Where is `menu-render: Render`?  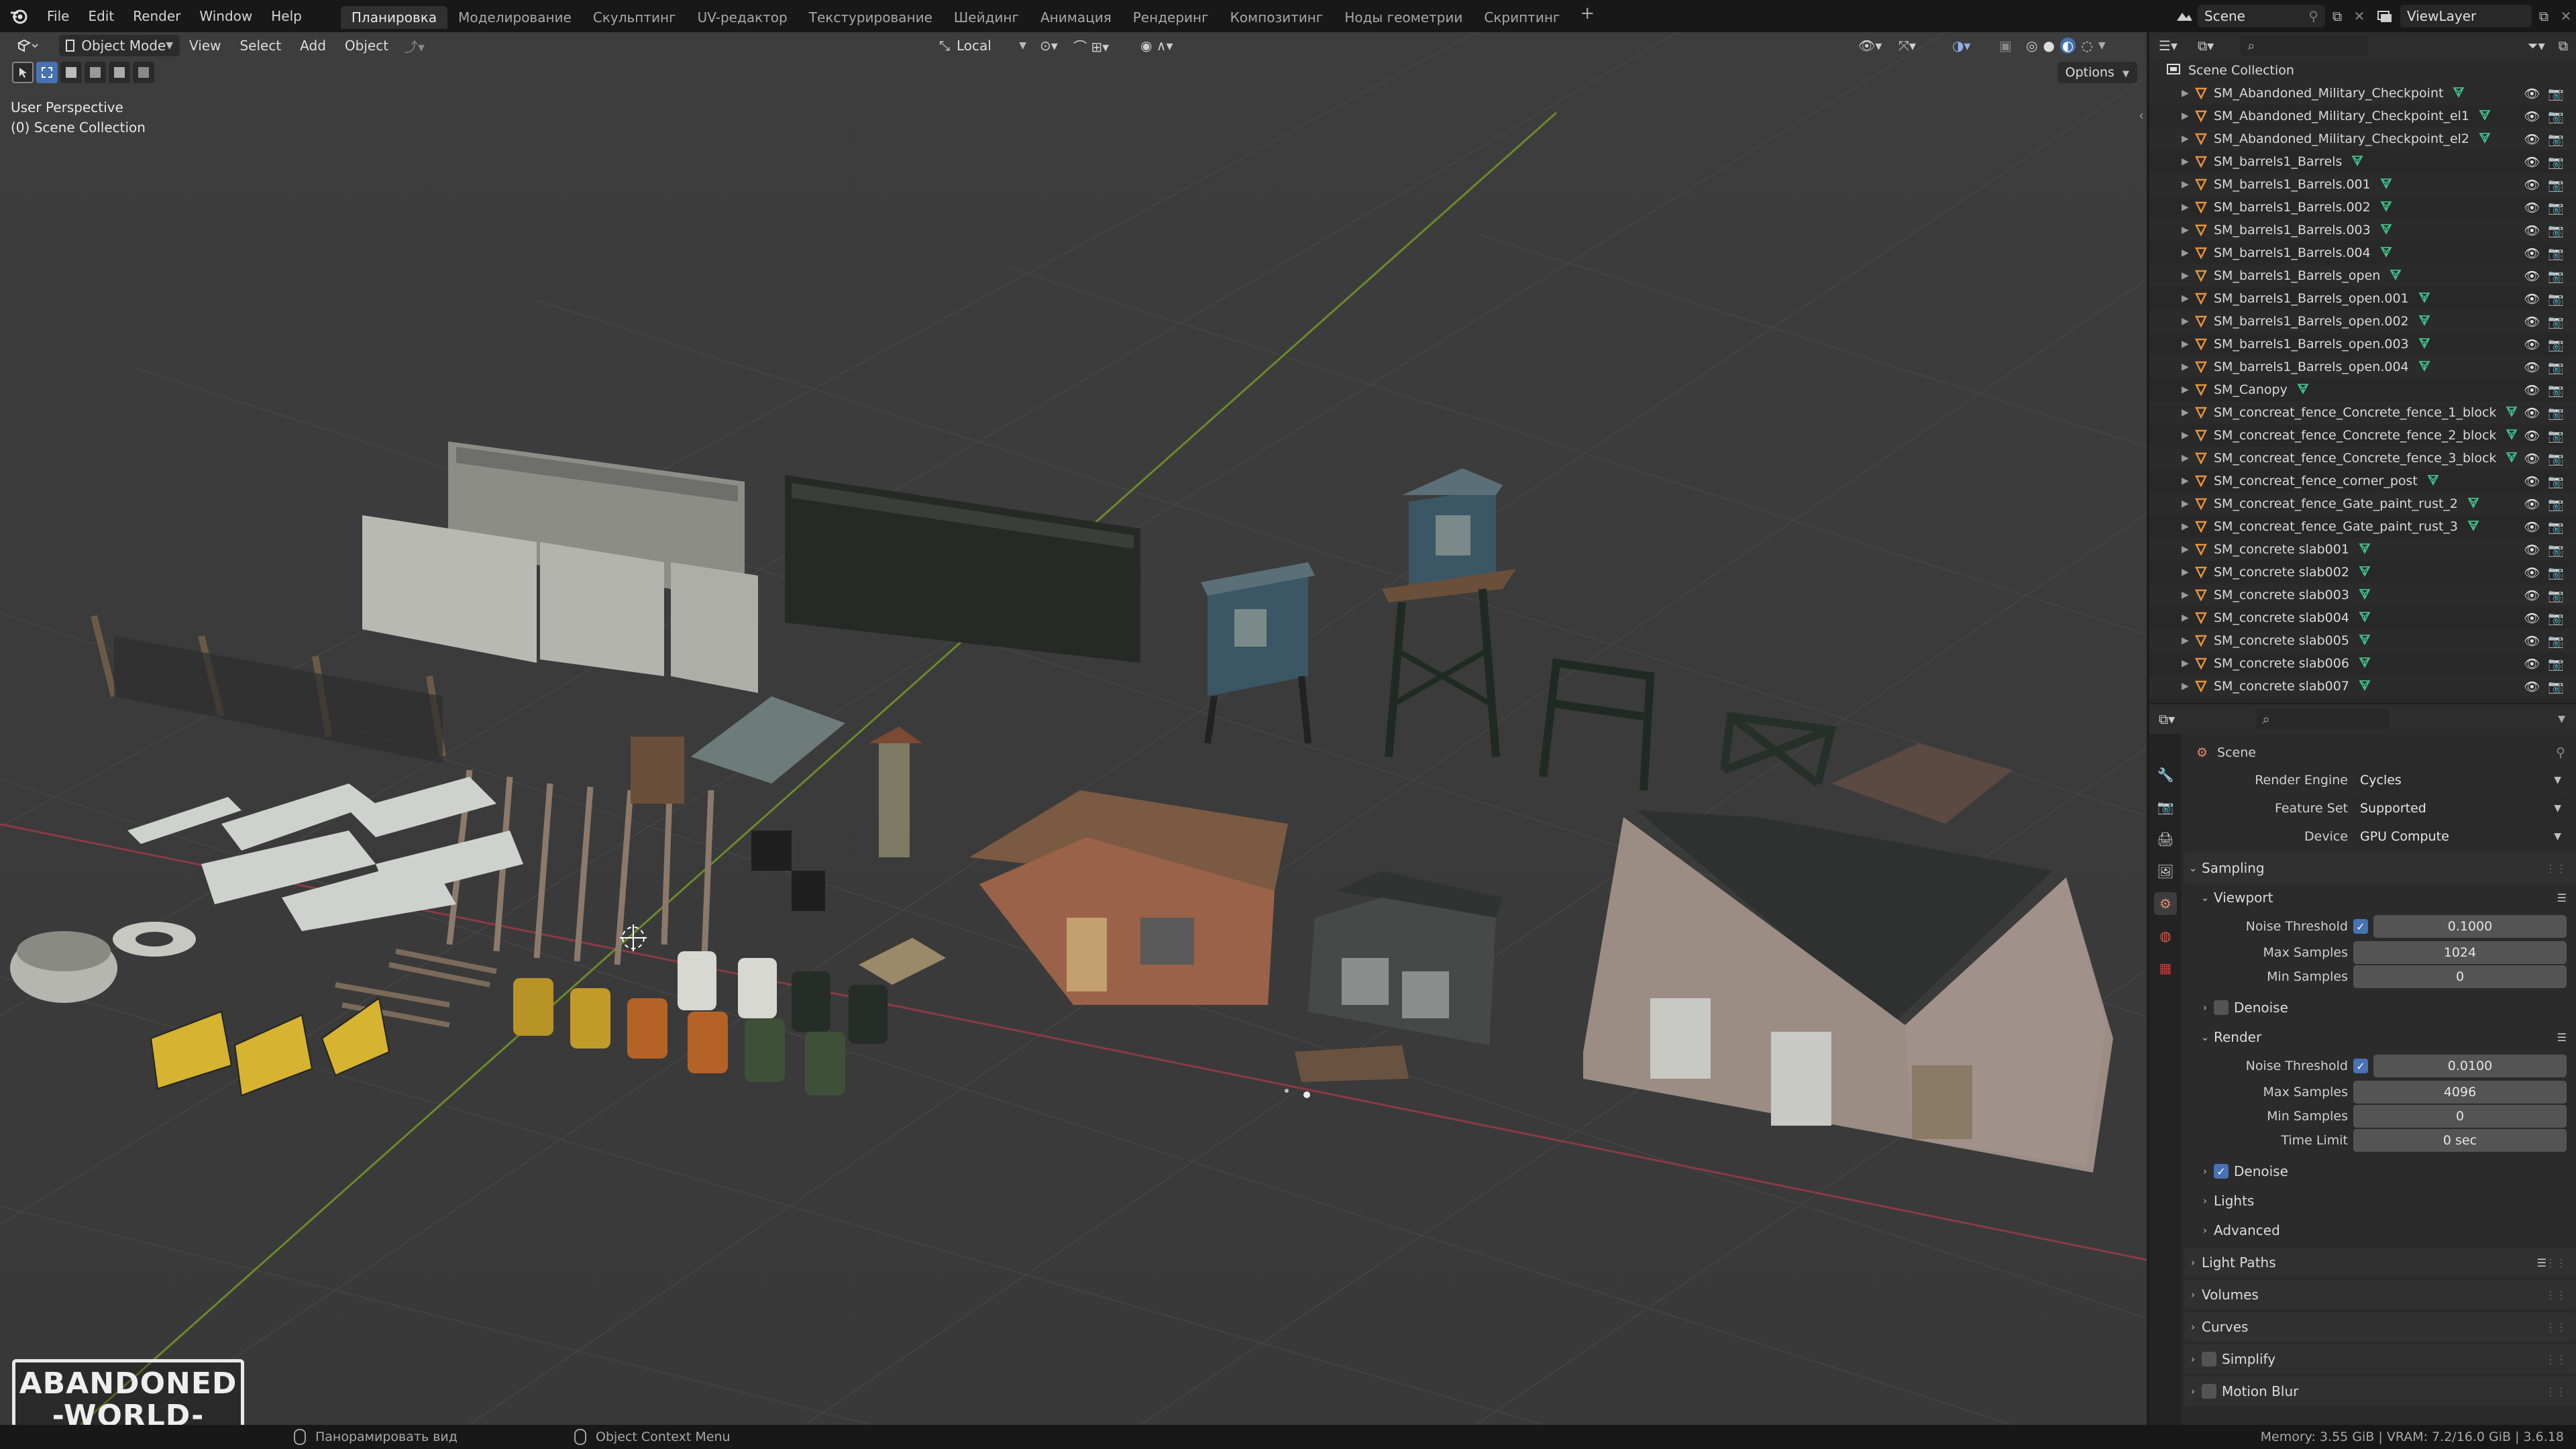 menu-render: Render is located at coordinates (156, 16).